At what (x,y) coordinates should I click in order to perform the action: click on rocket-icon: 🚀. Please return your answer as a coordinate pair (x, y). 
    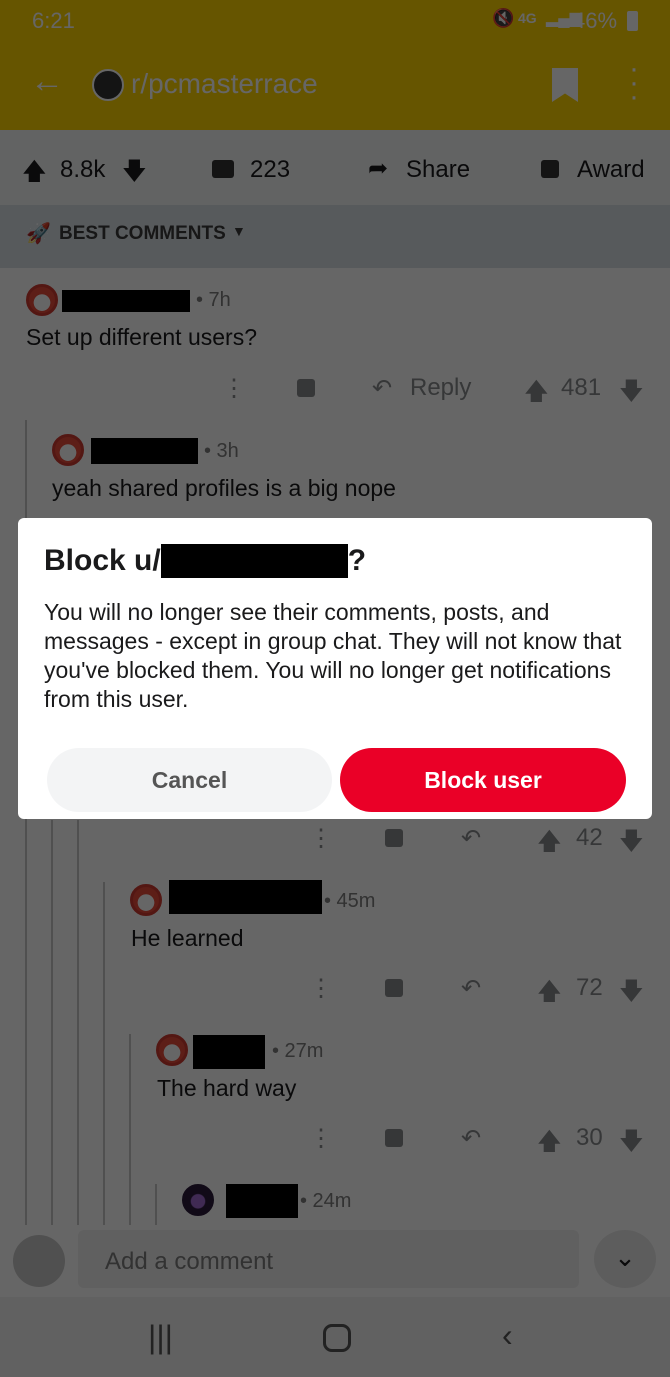
    Looking at the image, I should click on (38, 234).